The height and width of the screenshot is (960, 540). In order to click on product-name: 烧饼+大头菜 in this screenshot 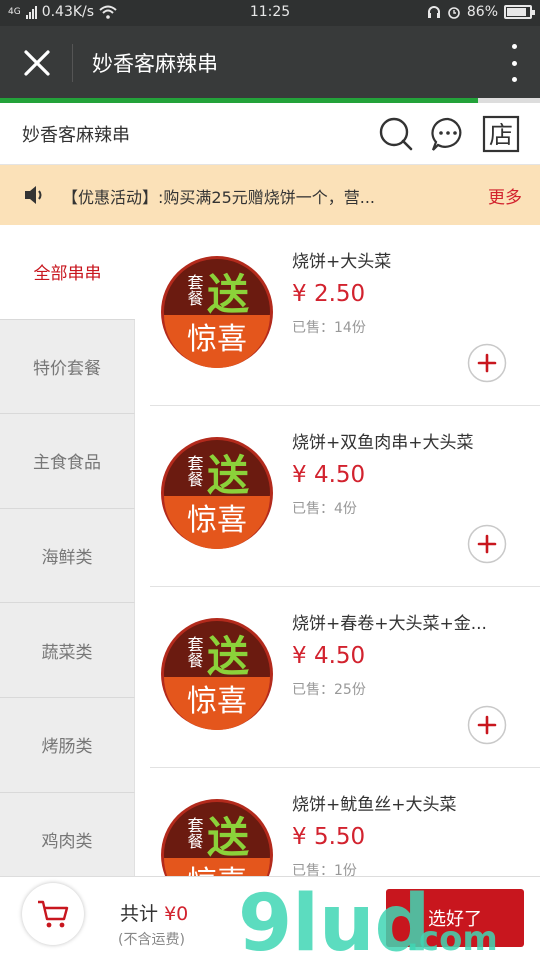, I will do `click(342, 262)`.